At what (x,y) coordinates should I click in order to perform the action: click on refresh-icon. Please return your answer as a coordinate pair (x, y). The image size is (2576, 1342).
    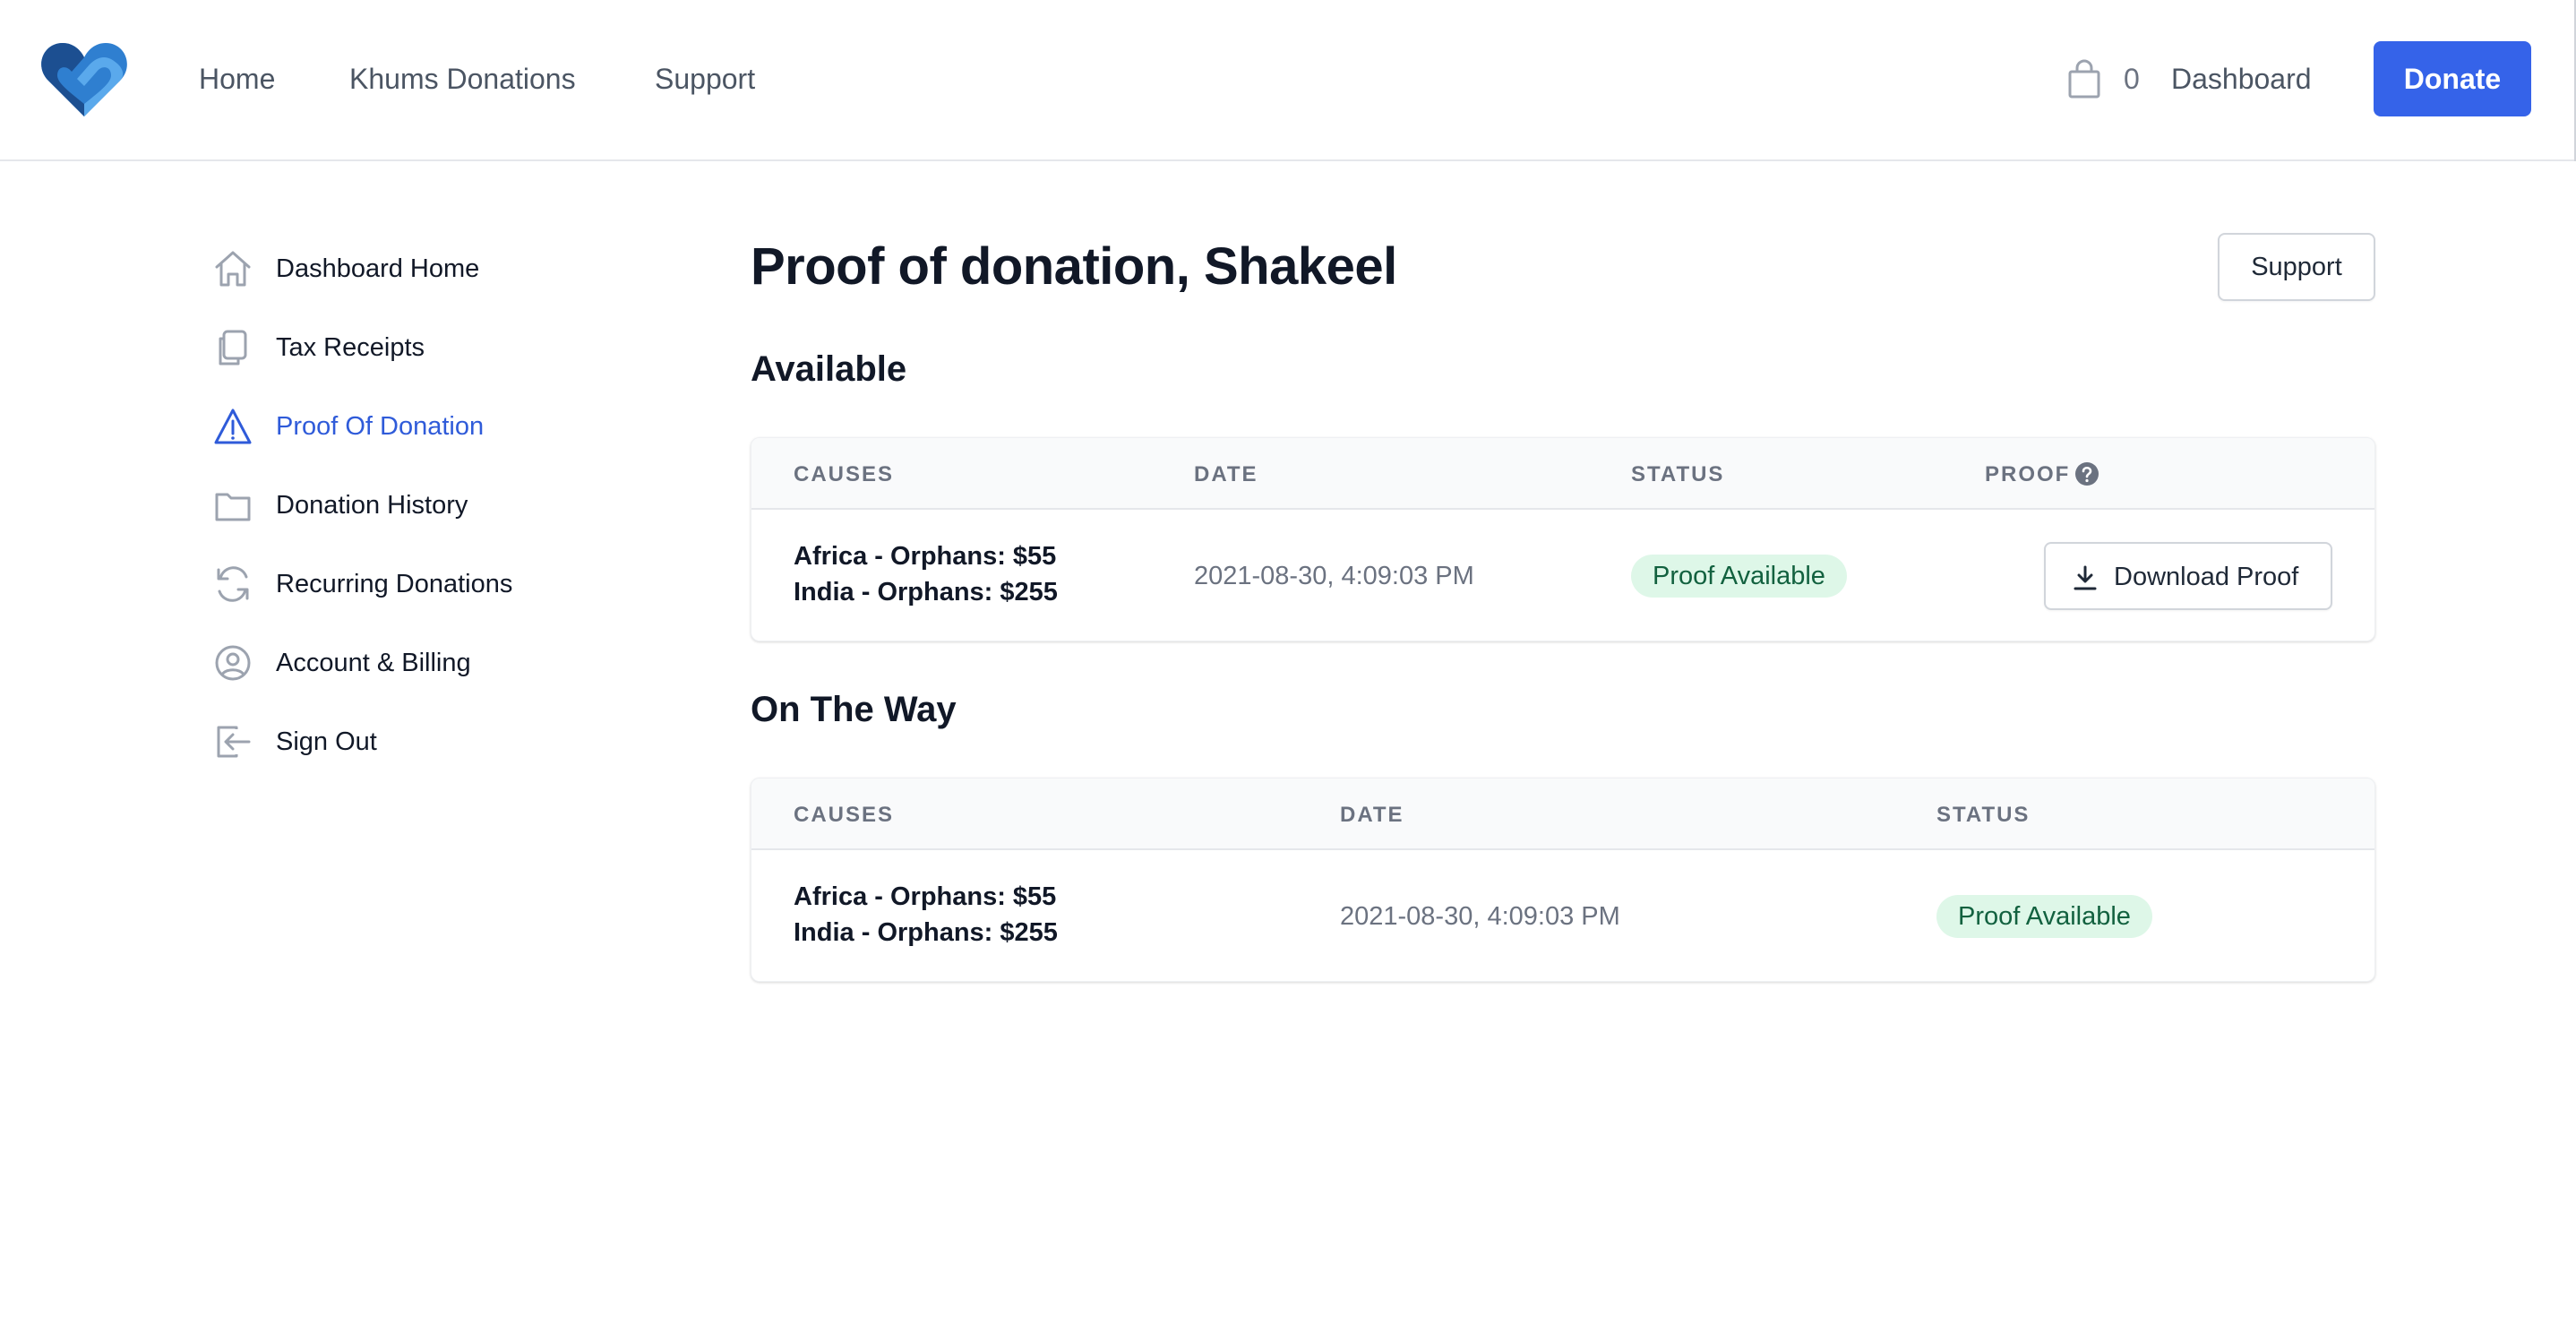
    Looking at the image, I should click on (233, 584).